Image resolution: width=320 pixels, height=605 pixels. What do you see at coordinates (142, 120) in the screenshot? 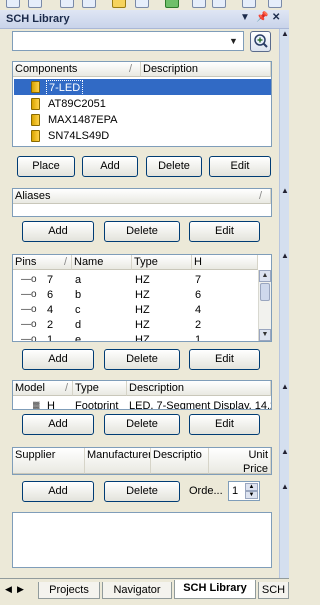
I see `list-item: MAX1487EPA` at bounding box center [142, 120].